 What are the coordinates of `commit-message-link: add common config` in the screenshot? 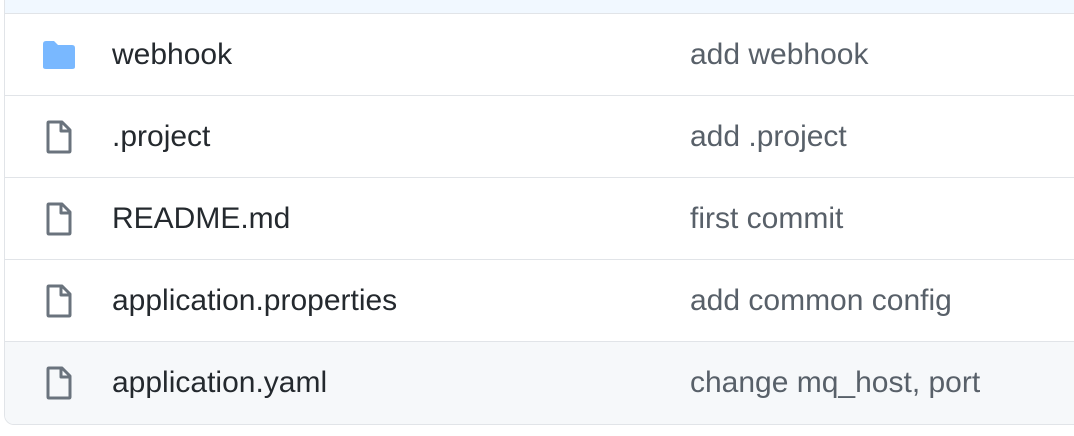 It's located at (821, 300).